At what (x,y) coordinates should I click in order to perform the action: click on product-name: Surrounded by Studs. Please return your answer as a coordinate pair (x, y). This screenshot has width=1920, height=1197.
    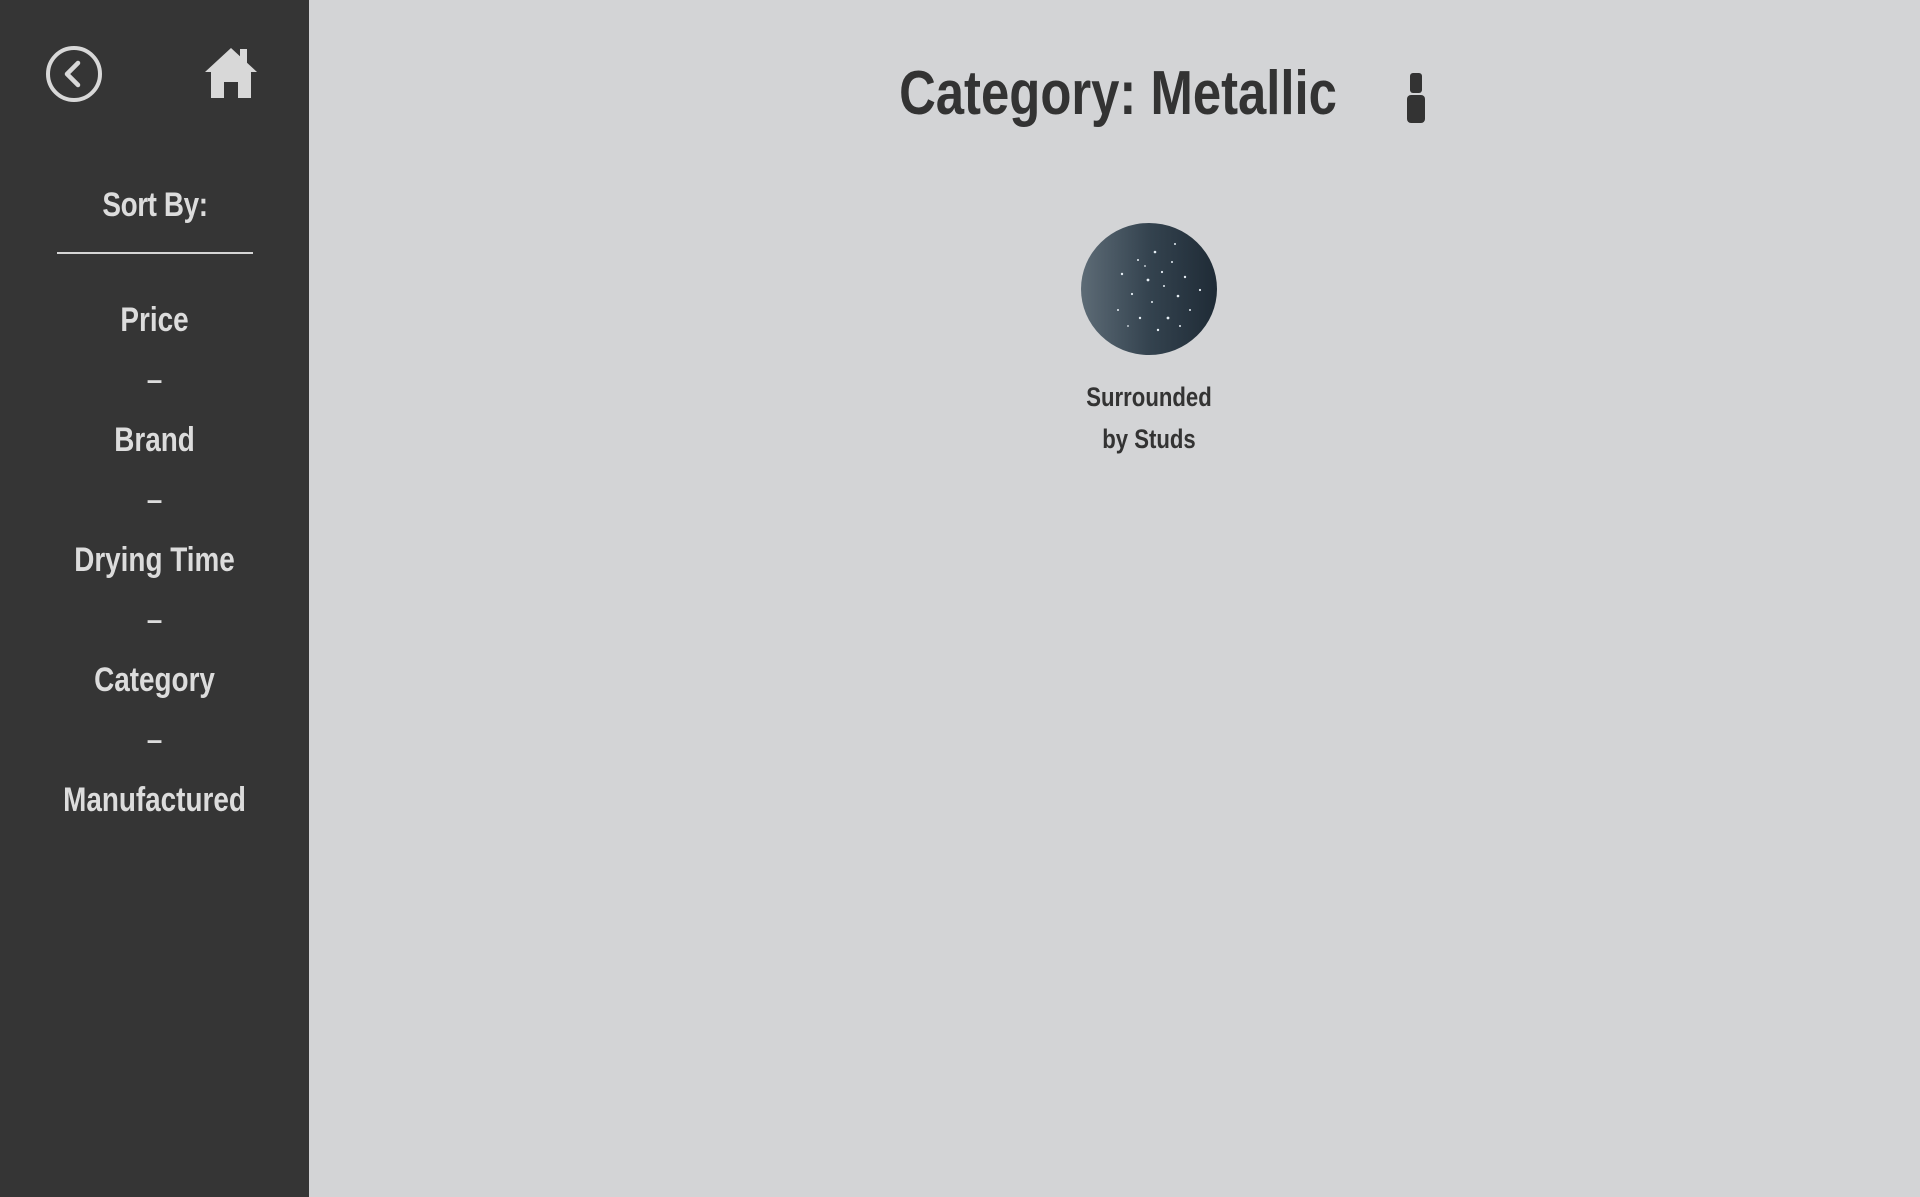
    Looking at the image, I should click on (1148, 418).